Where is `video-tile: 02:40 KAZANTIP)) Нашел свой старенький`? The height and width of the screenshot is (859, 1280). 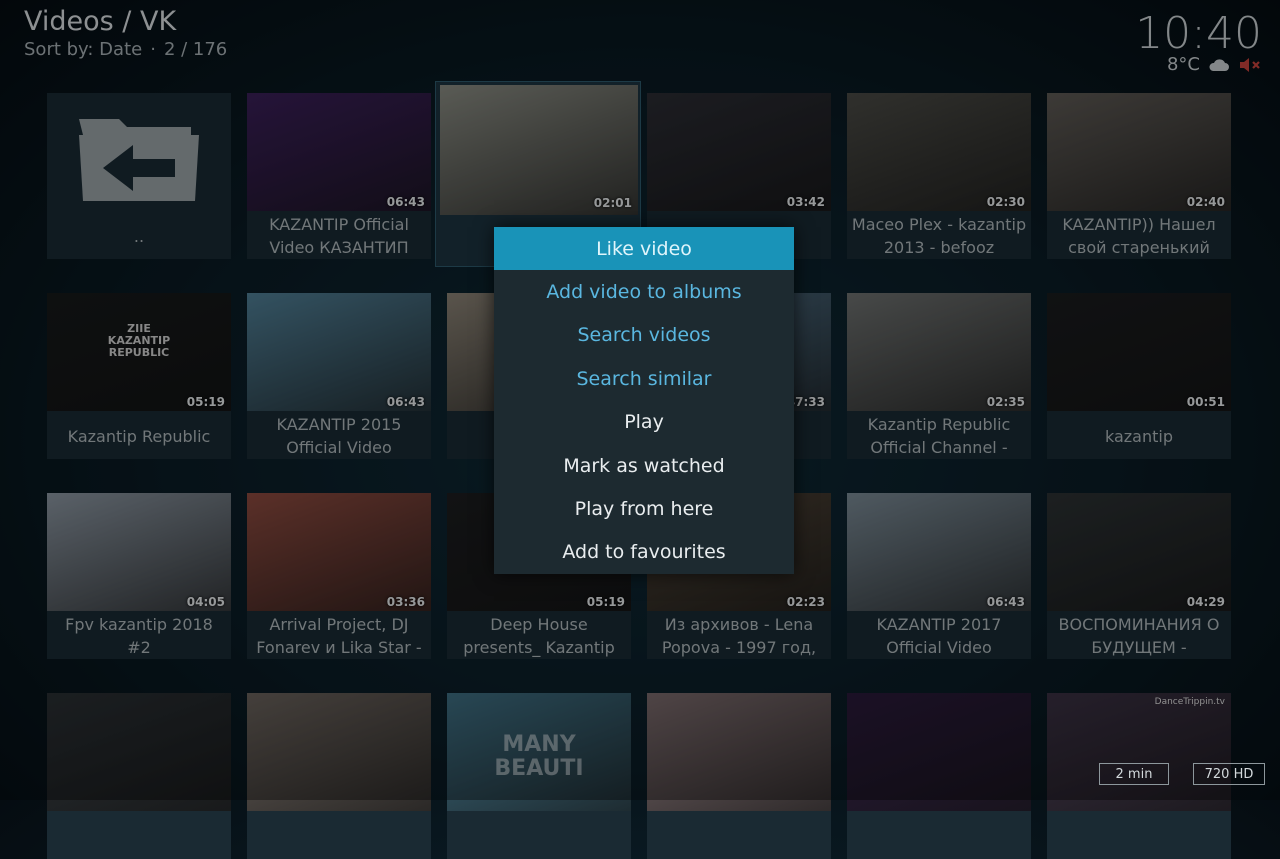
video-tile: 02:40 KAZANTIP)) Нашел свой старенький is located at coordinates (1139, 176).